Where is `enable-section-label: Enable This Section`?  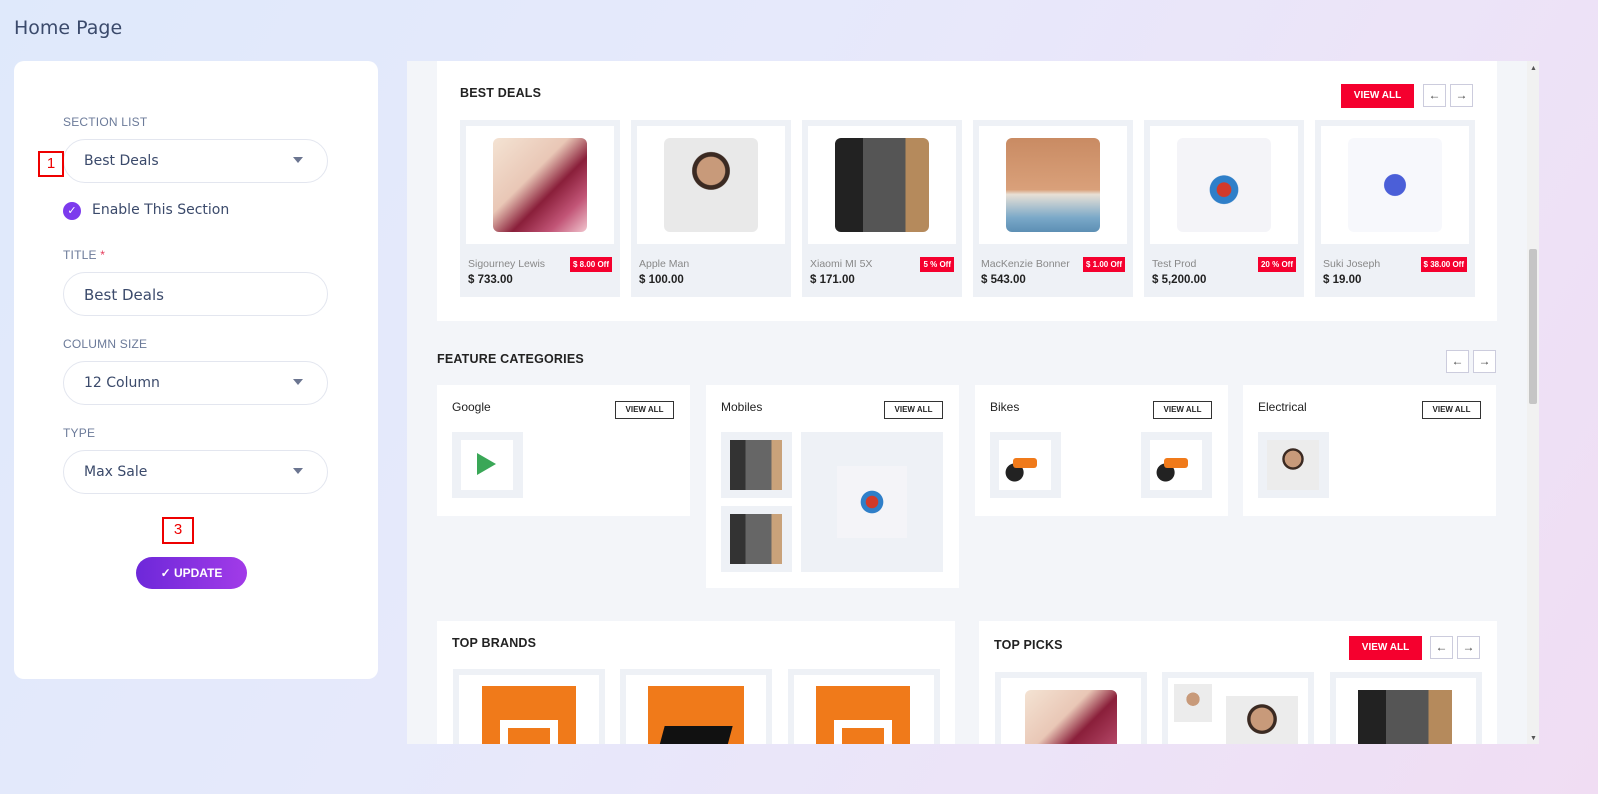 enable-section-label: Enable This Section is located at coordinates (161, 210).